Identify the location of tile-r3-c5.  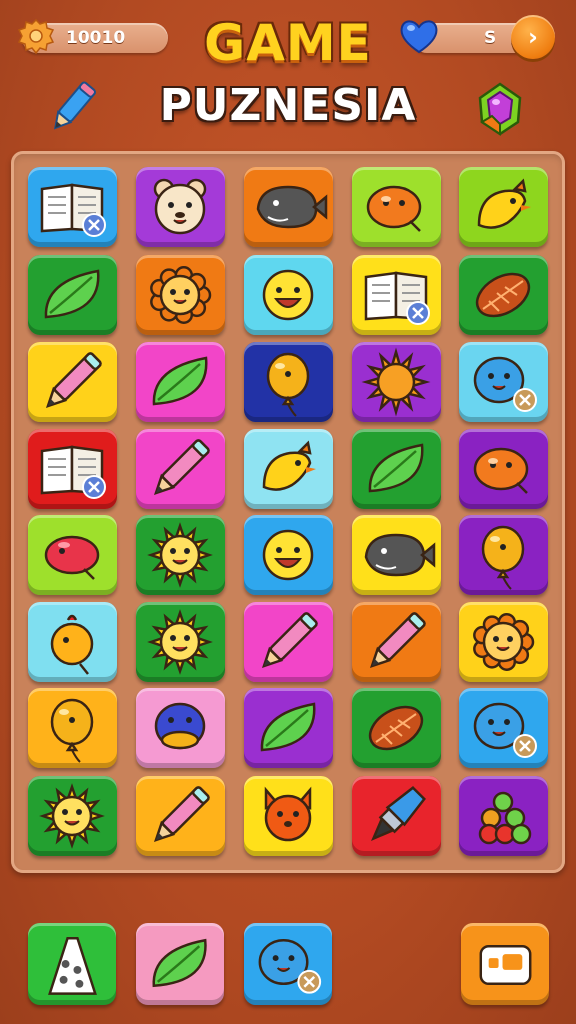
(503, 382).